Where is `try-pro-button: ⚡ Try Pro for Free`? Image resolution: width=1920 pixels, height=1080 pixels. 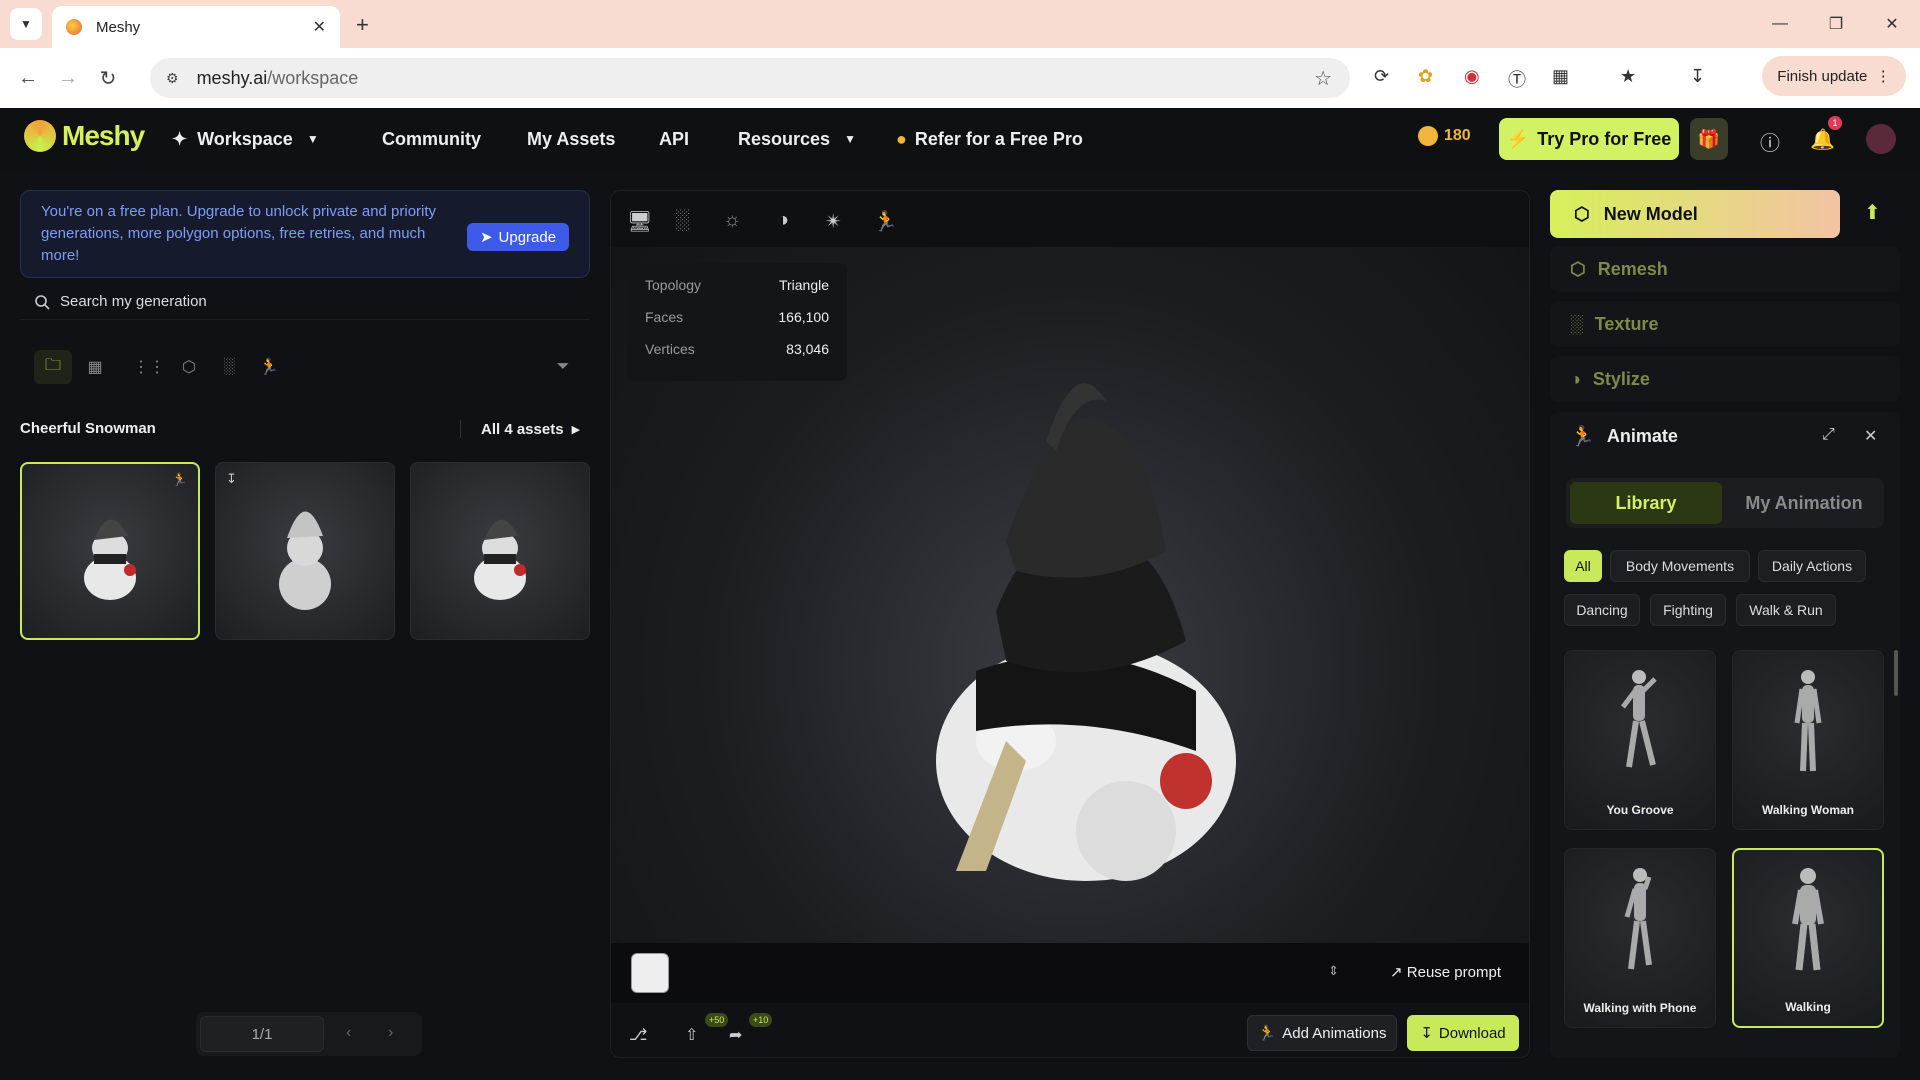 try-pro-button: ⚡ Try Pro for Free is located at coordinates (1589, 139).